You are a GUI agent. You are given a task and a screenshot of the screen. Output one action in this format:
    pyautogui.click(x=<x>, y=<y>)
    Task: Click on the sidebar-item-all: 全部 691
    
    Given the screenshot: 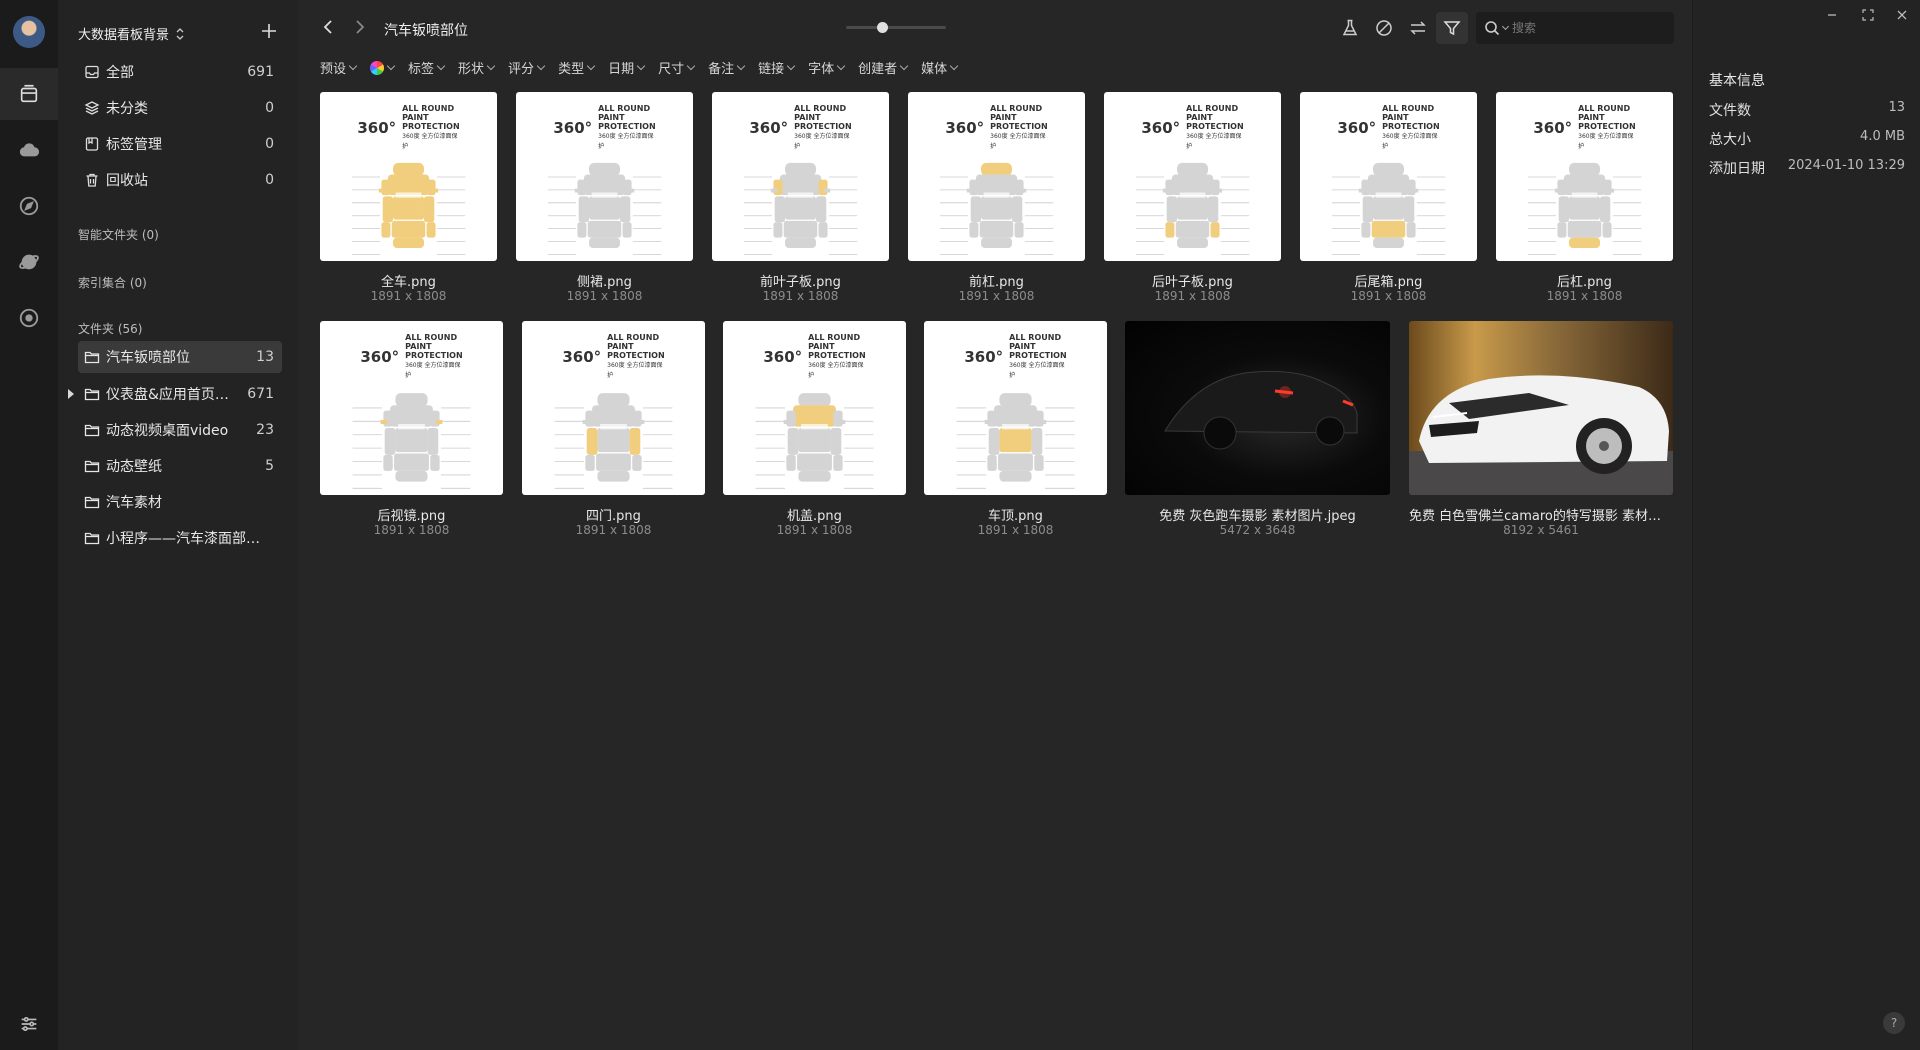 What is the action you would take?
    pyautogui.click(x=180, y=72)
    